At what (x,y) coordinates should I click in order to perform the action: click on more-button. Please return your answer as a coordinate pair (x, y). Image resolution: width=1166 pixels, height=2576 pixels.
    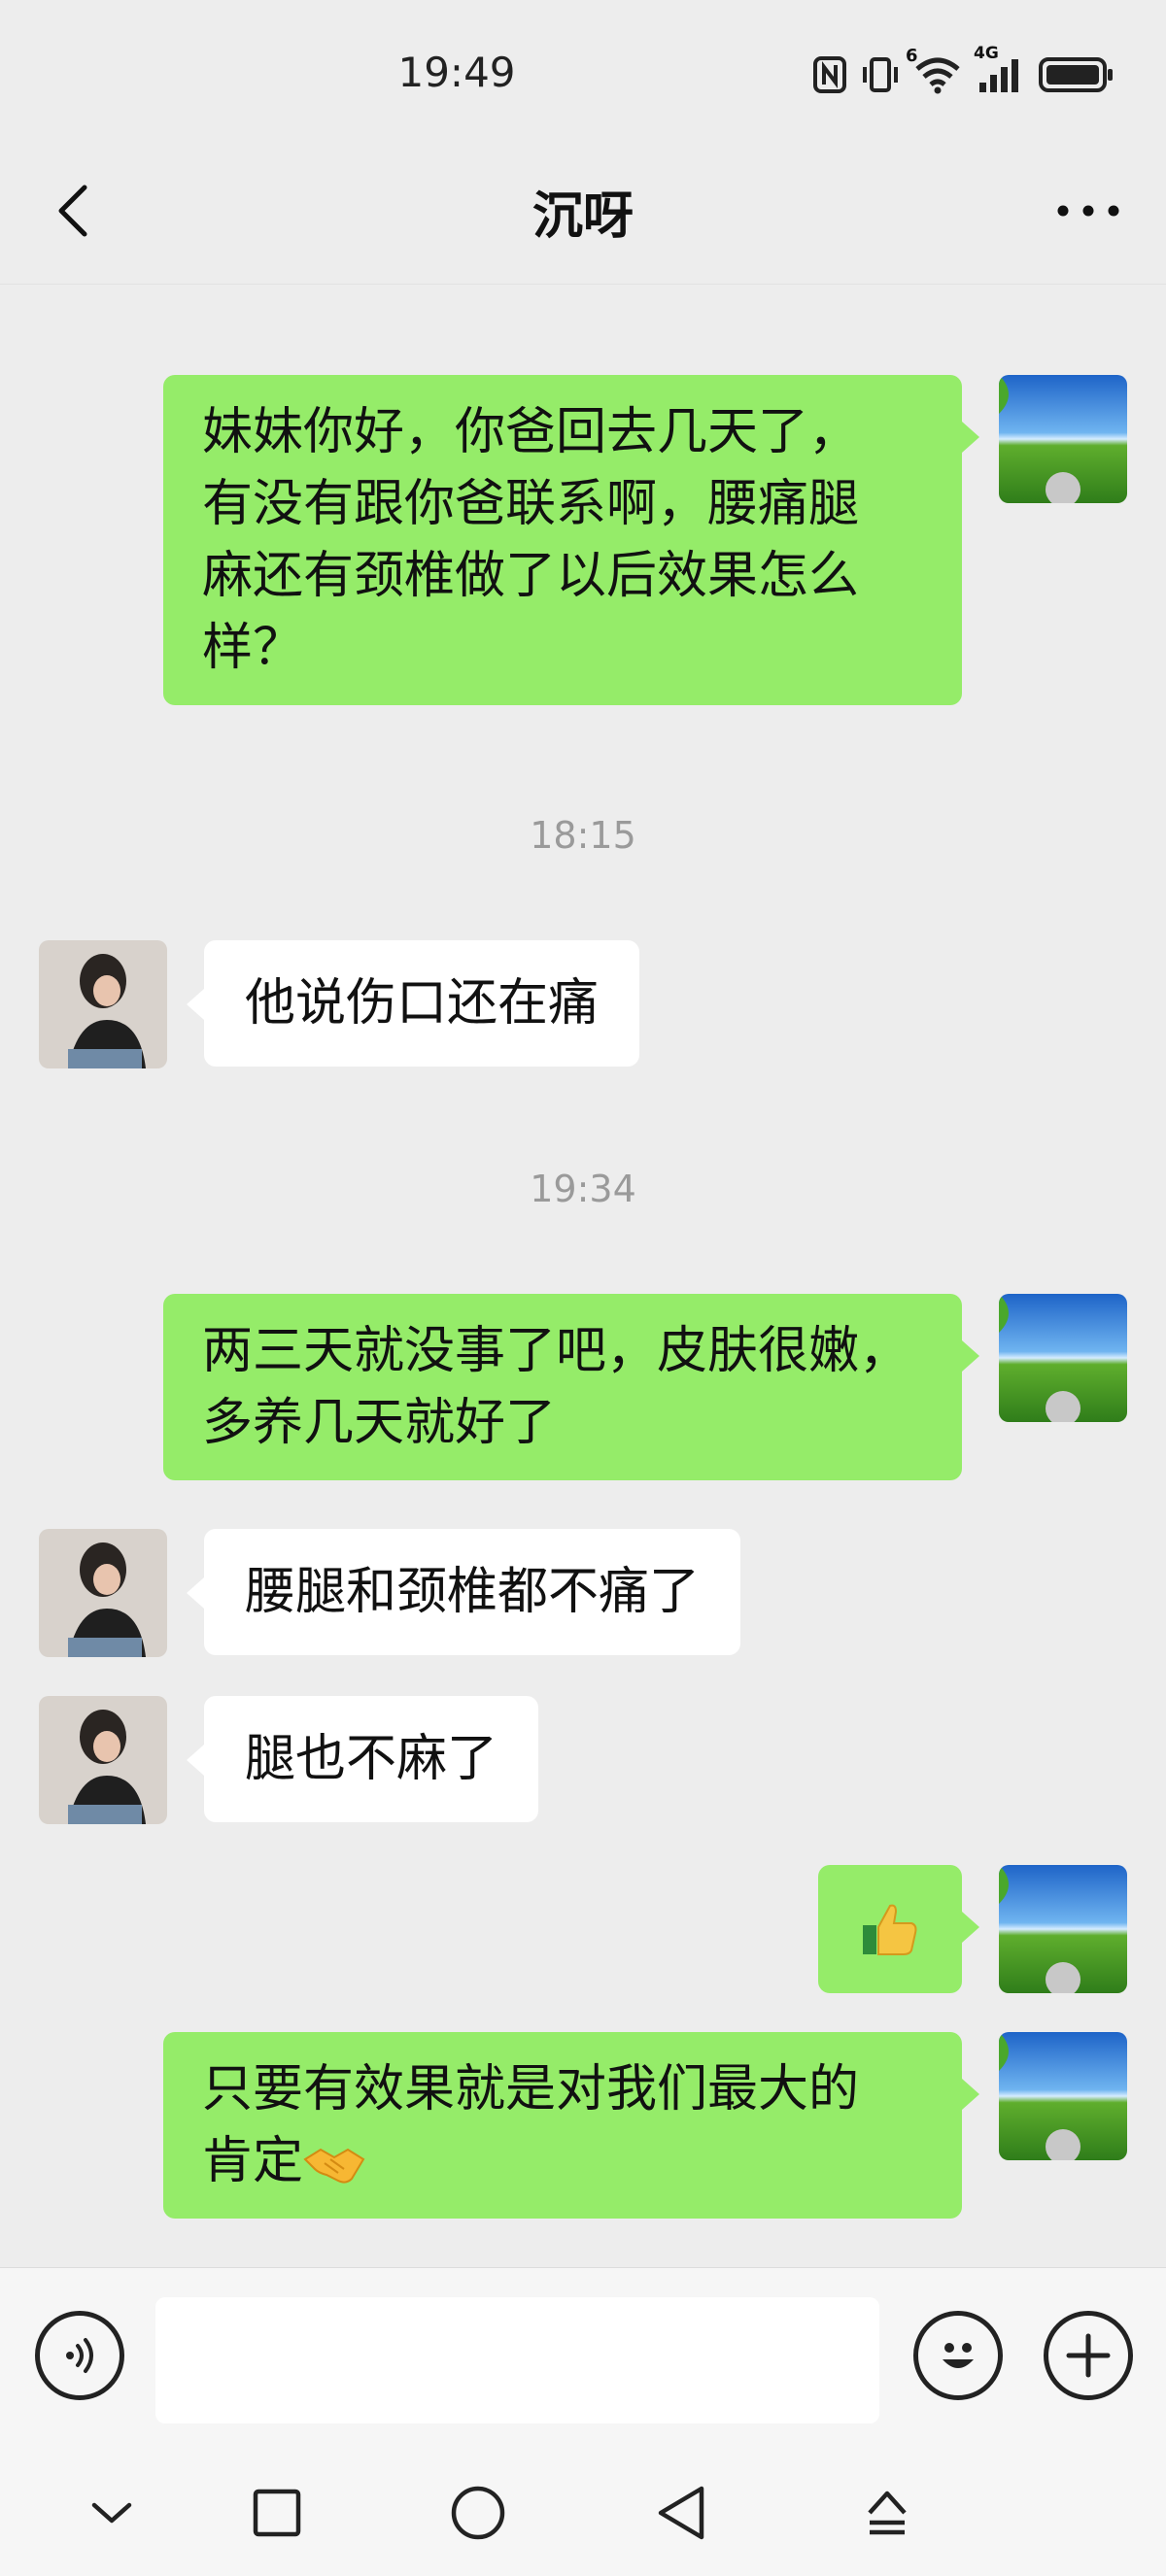
    Looking at the image, I should click on (1088, 211).